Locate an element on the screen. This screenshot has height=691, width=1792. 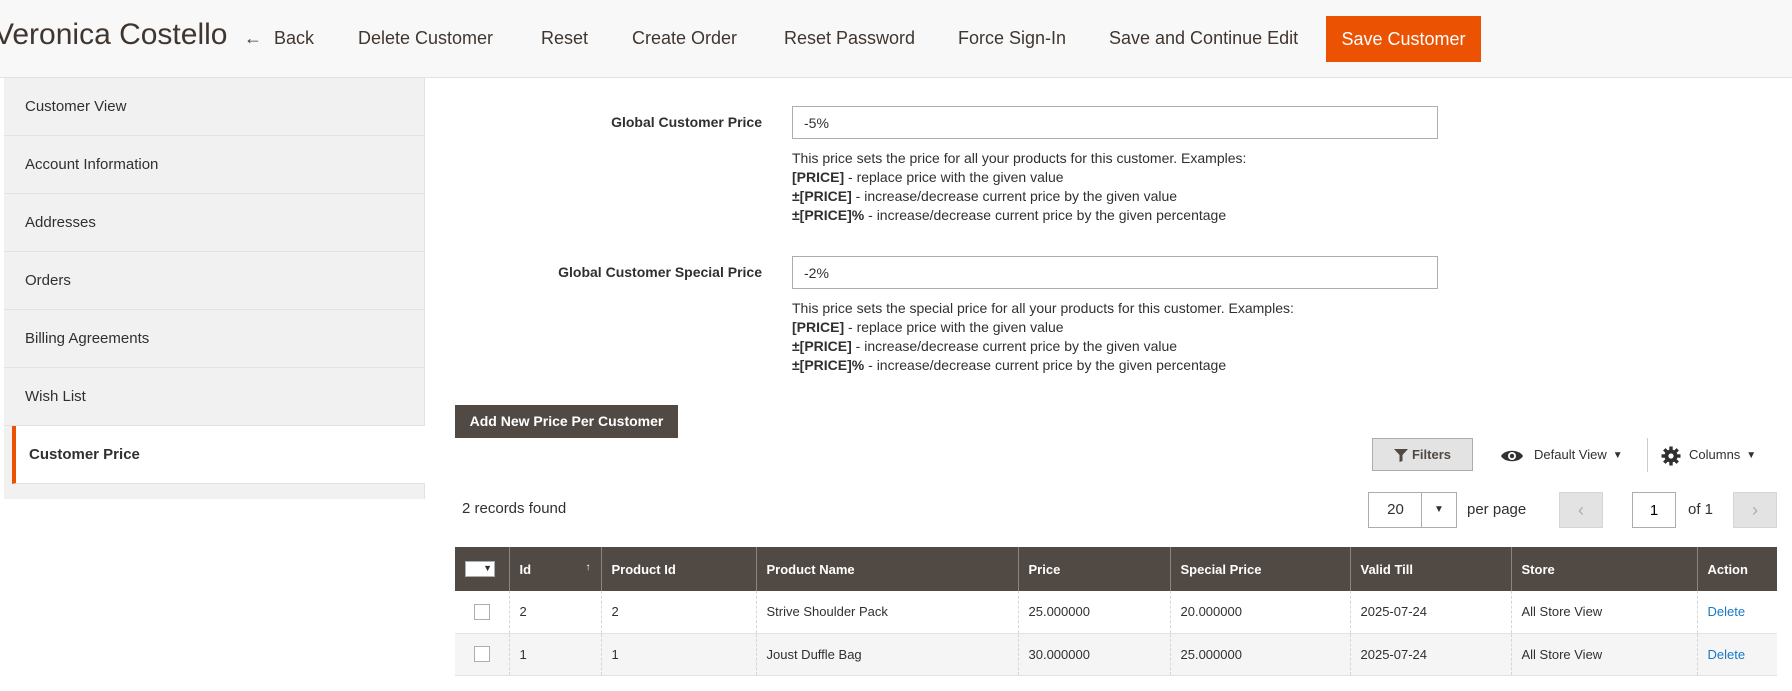
sort-arrow-icon: ↑ is located at coordinates (588, 567).